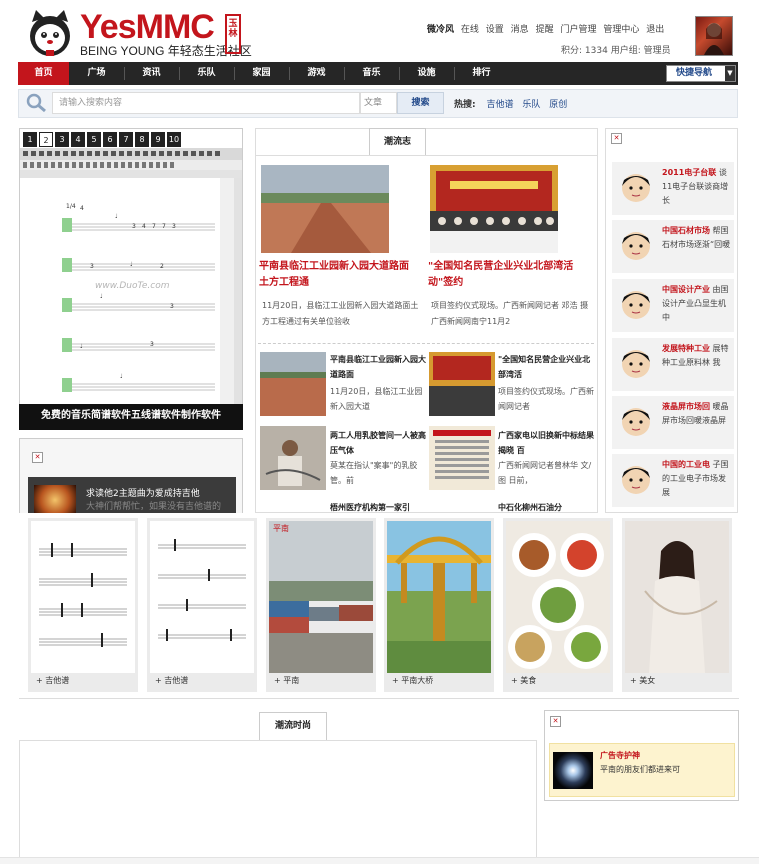 The height and width of the screenshot is (864, 759). I want to click on portal-admin-link: 门户管理, so click(578, 30).